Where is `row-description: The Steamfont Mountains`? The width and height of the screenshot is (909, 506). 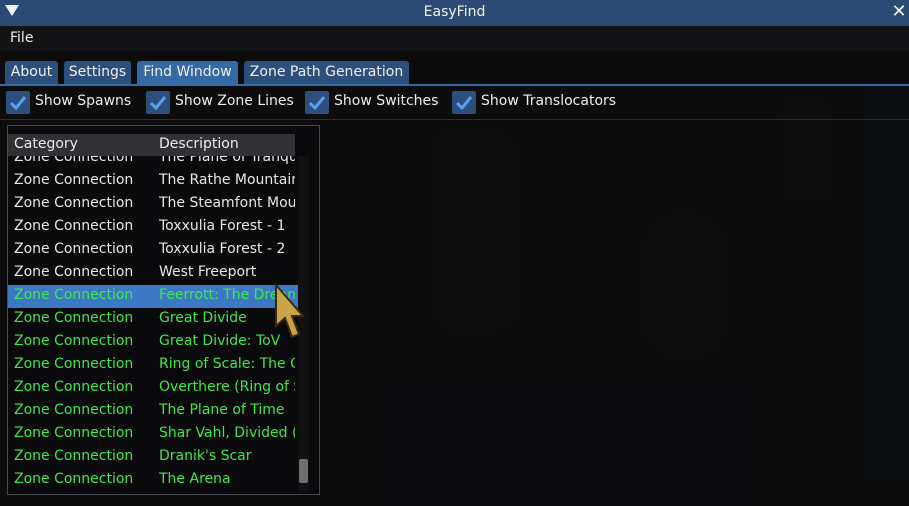 row-description: The Steamfont Mountains is located at coordinates (227, 203).